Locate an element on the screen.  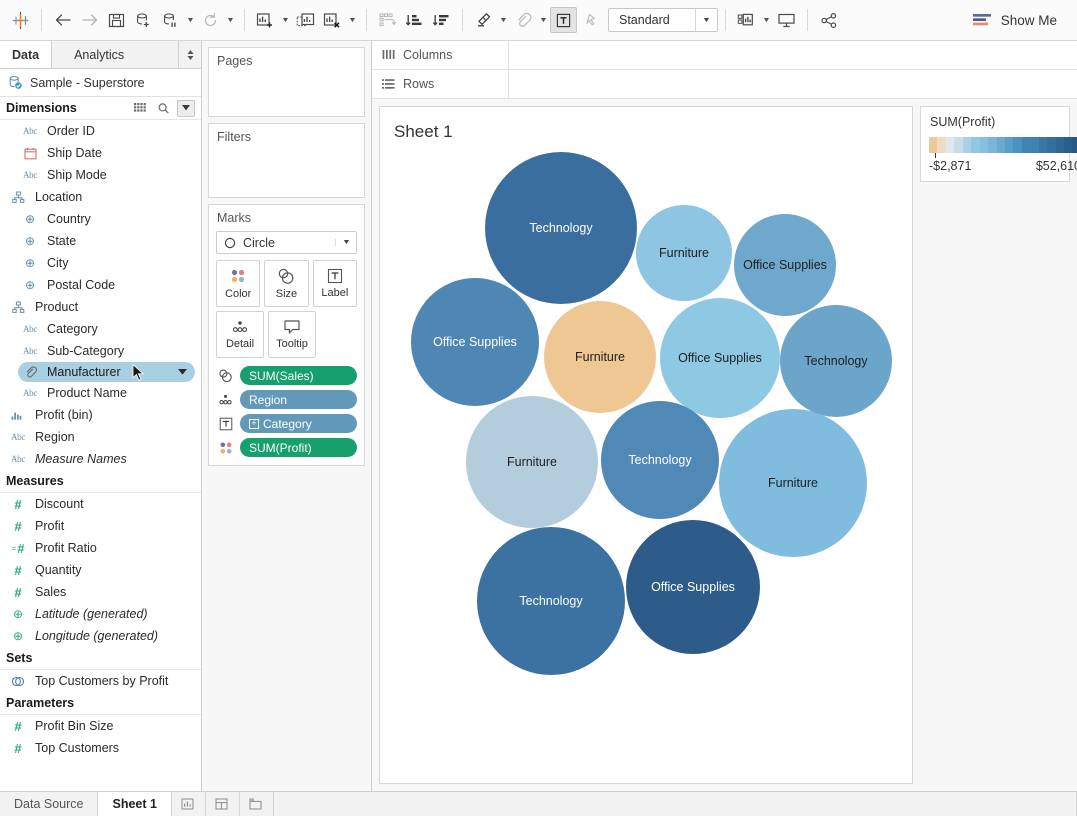
refresh-dropdown-caret-icon is located at coordinates (230, 20).